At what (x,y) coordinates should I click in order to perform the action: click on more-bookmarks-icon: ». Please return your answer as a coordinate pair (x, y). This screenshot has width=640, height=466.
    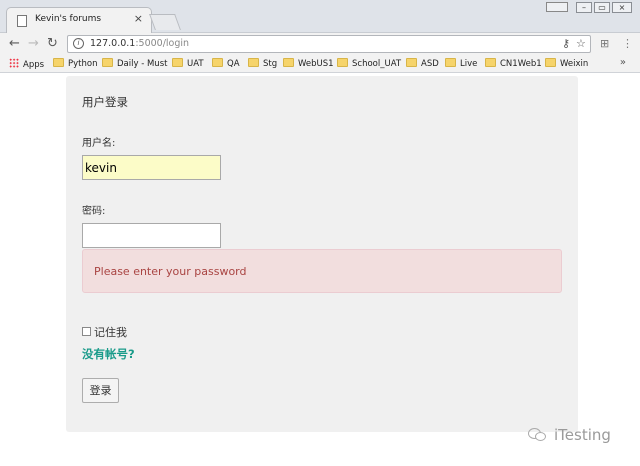
    Looking at the image, I should click on (623, 62).